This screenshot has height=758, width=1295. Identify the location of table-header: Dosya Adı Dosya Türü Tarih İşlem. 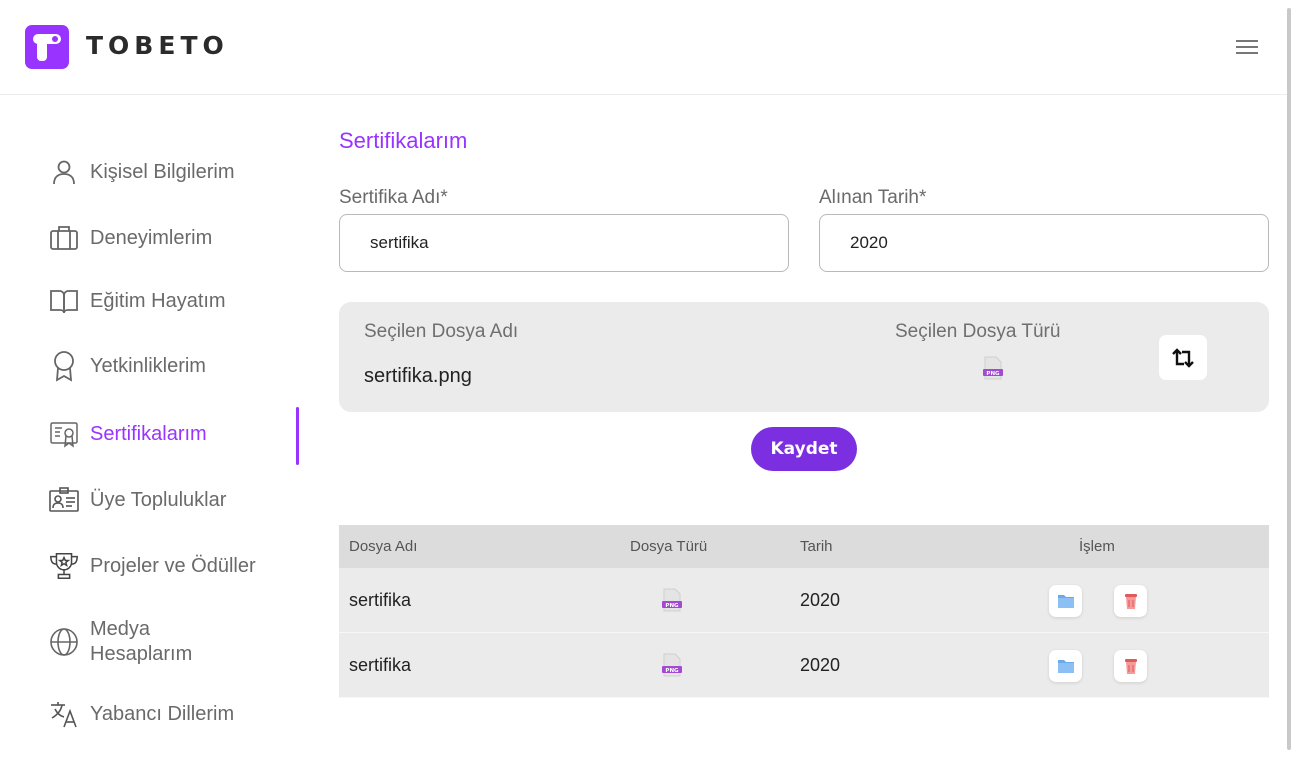
(804, 546).